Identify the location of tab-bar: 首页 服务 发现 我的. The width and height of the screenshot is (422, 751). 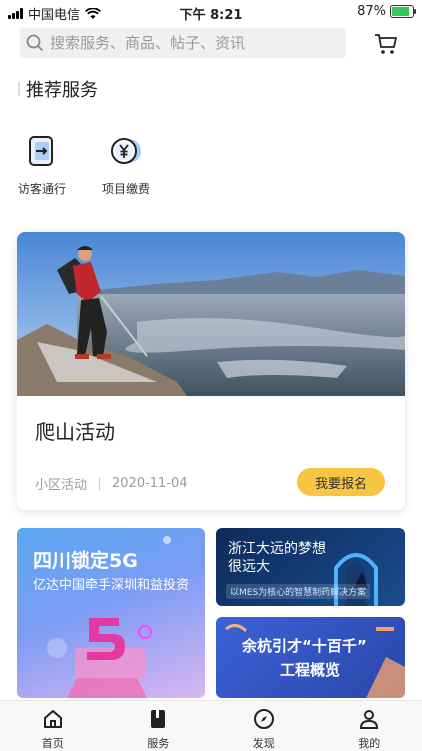
(211, 725).